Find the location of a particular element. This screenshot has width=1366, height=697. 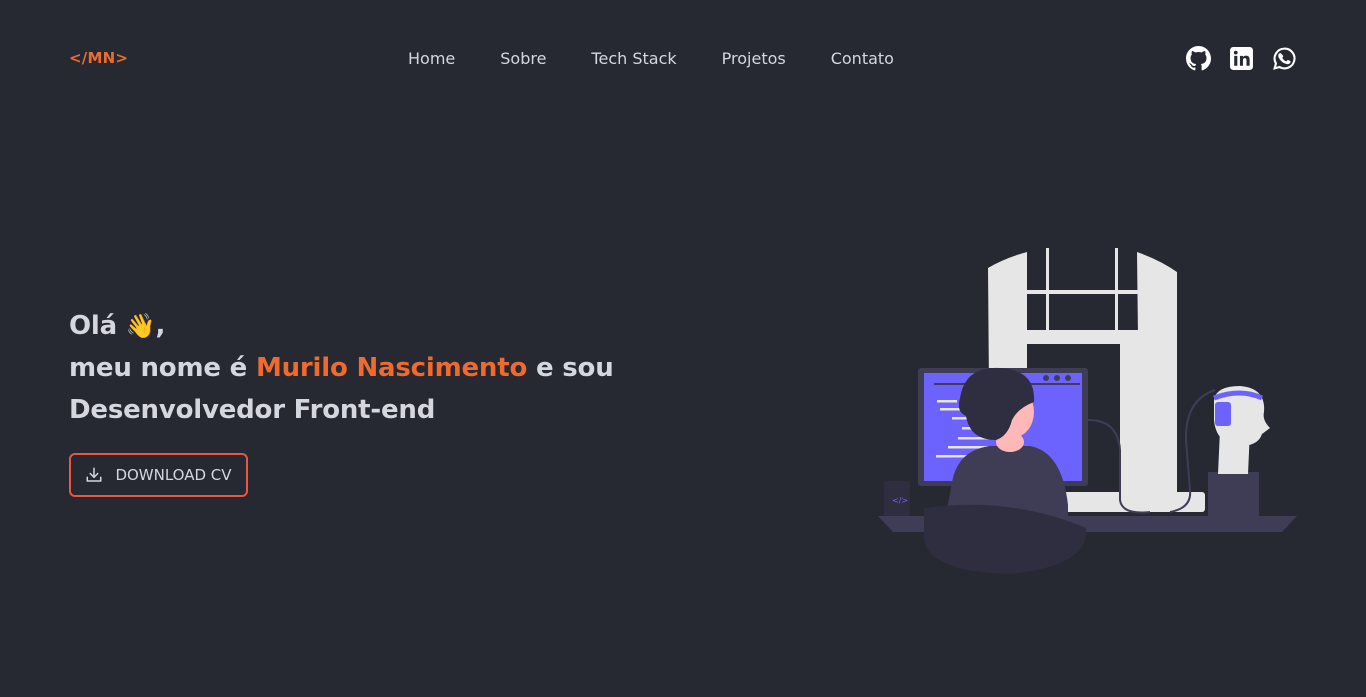

whatsapp-icon is located at coordinates (1284, 58).